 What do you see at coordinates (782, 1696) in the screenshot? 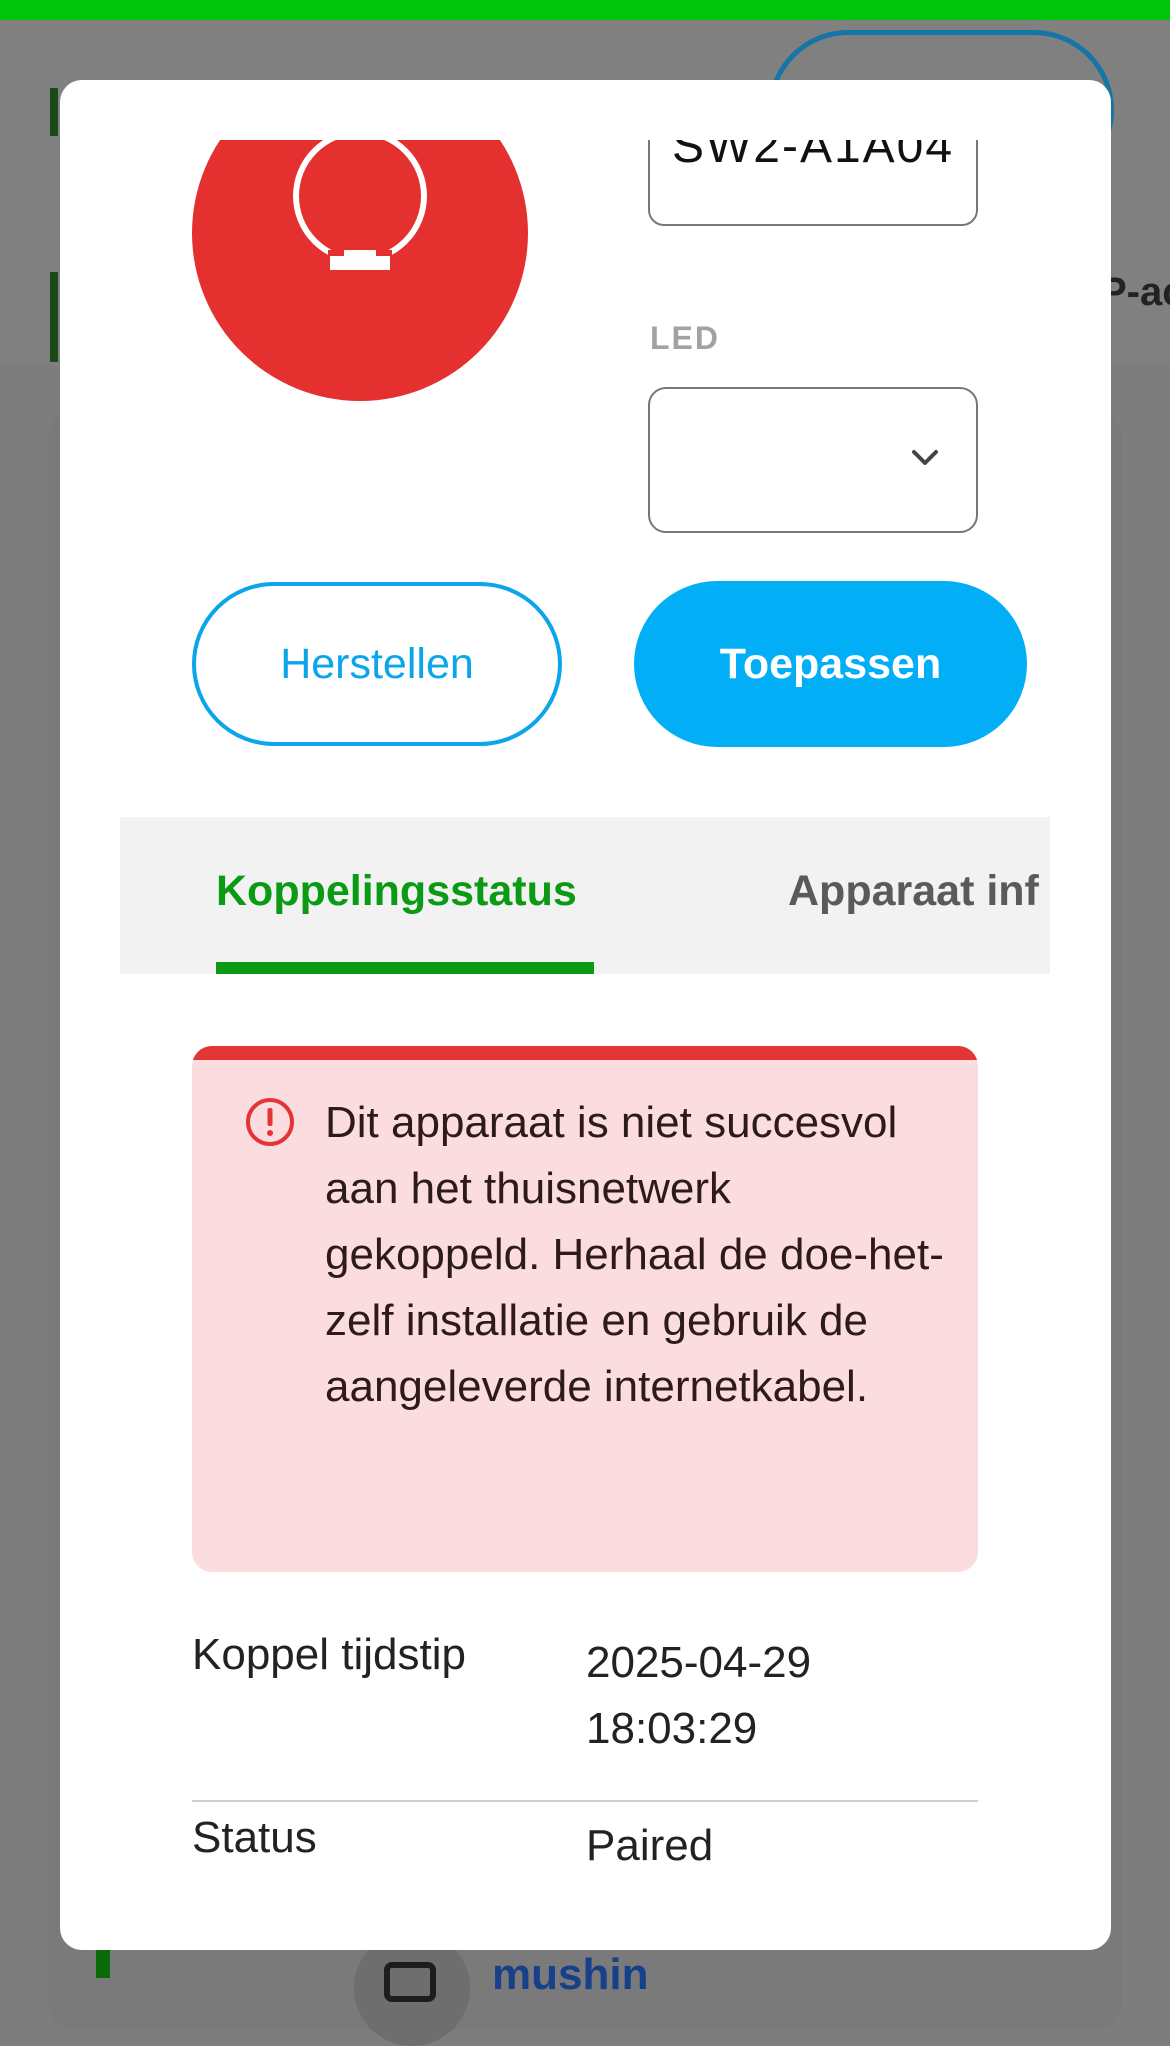
I see `pairing-time-value: 2025-04-29 18:03:29` at bounding box center [782, 1696].